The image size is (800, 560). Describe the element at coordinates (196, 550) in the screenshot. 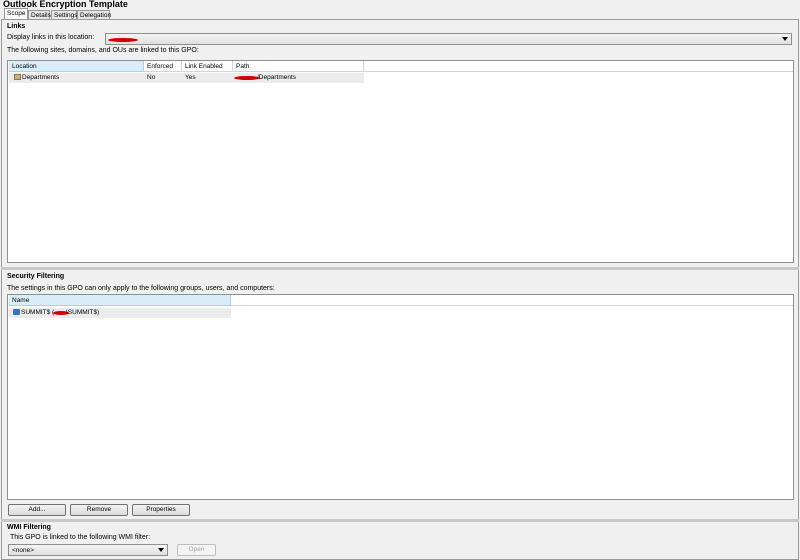

I see `open-button: Open` at that location.